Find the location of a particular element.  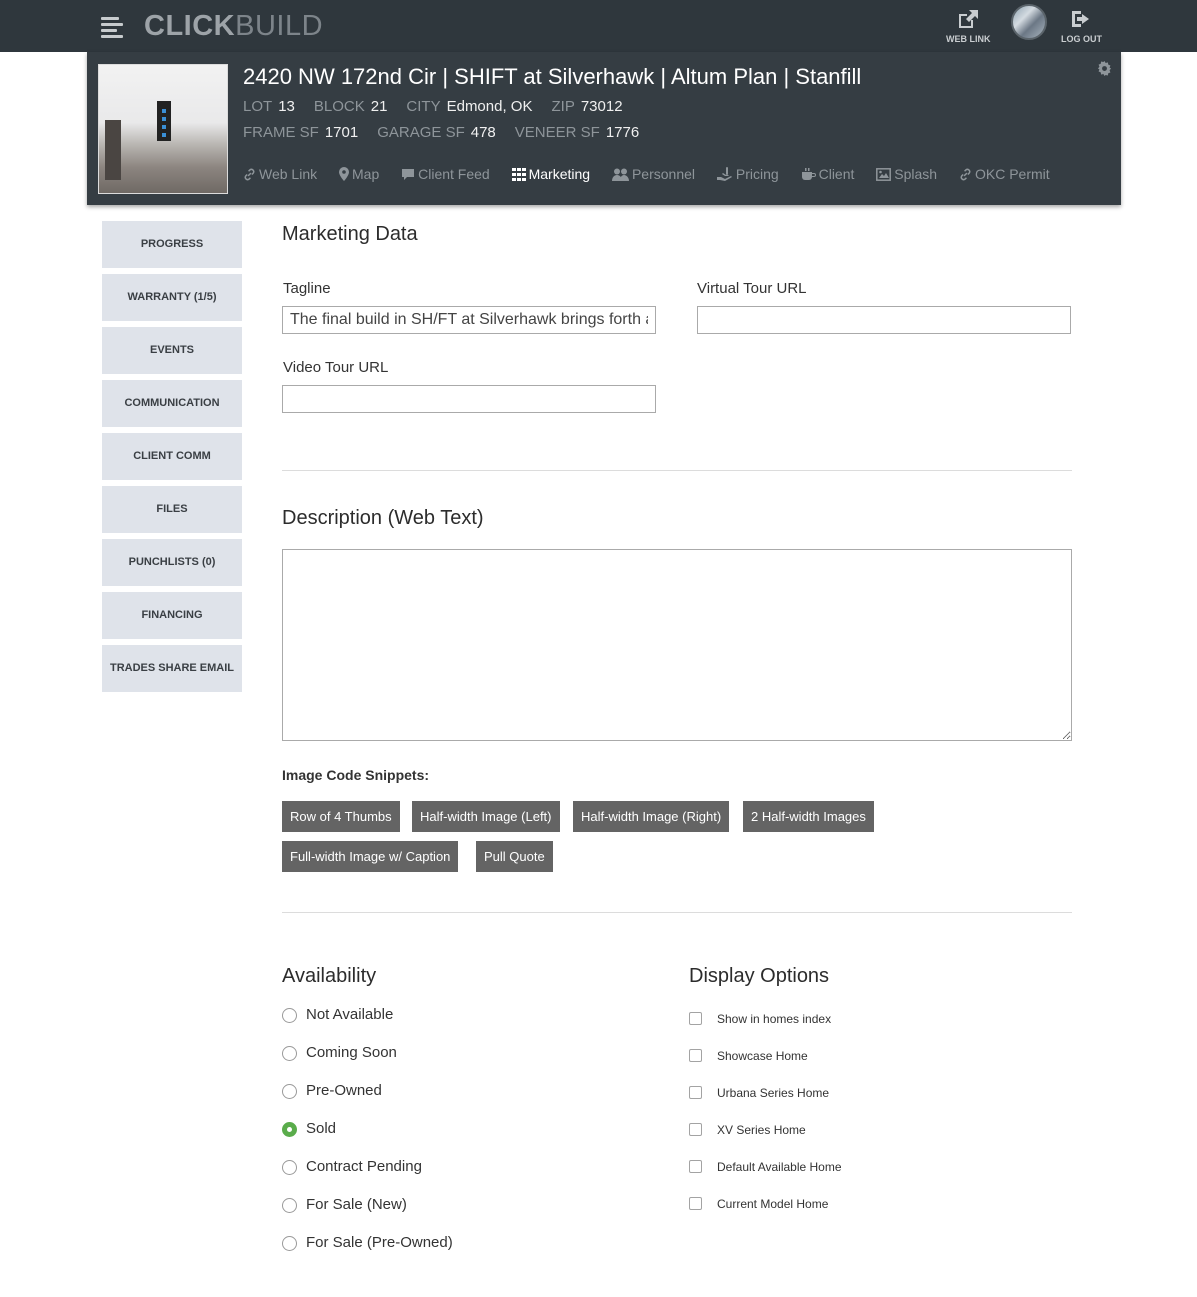

city-key: CITY is located at coordinates (423, 106).